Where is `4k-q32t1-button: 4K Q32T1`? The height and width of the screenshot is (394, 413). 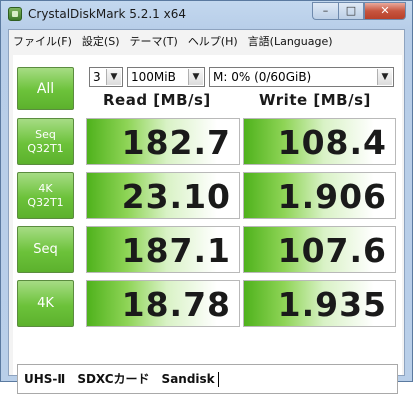 4k-q32t1-button: 4K Q32T1 is located at coordinates (45, 195).